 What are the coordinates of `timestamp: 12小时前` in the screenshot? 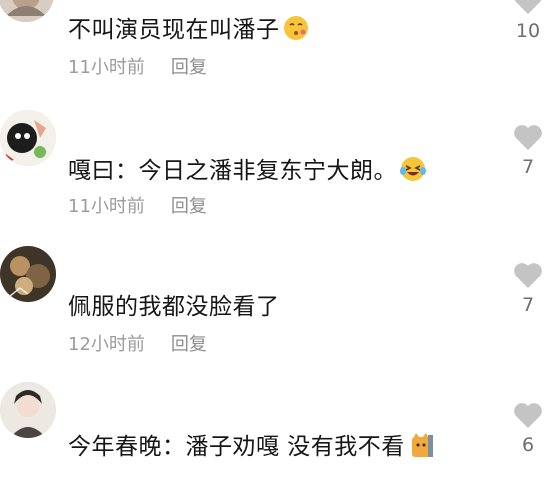 It's located at (106, 344).